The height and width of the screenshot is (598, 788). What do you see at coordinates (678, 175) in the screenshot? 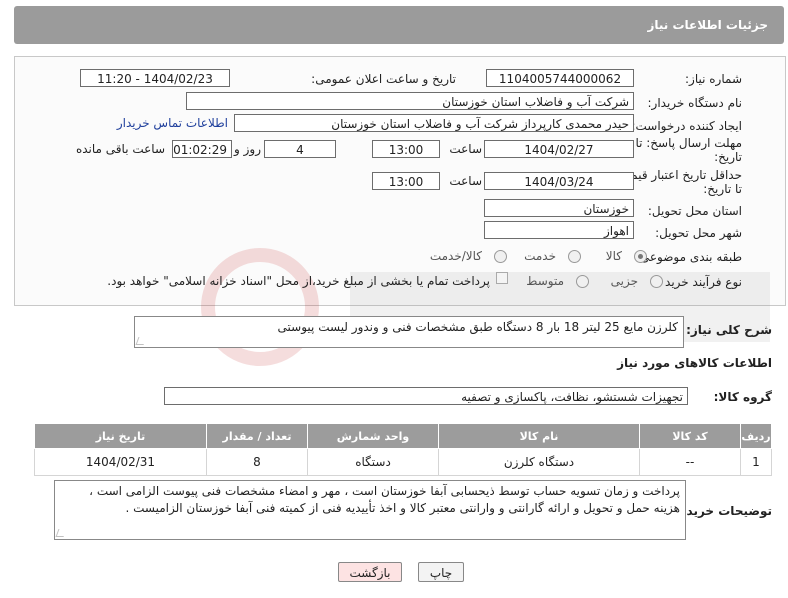
I see `price-validity-label: حداقل تاریخ اعتبار قیمت:` at bounding box center [678, 175].